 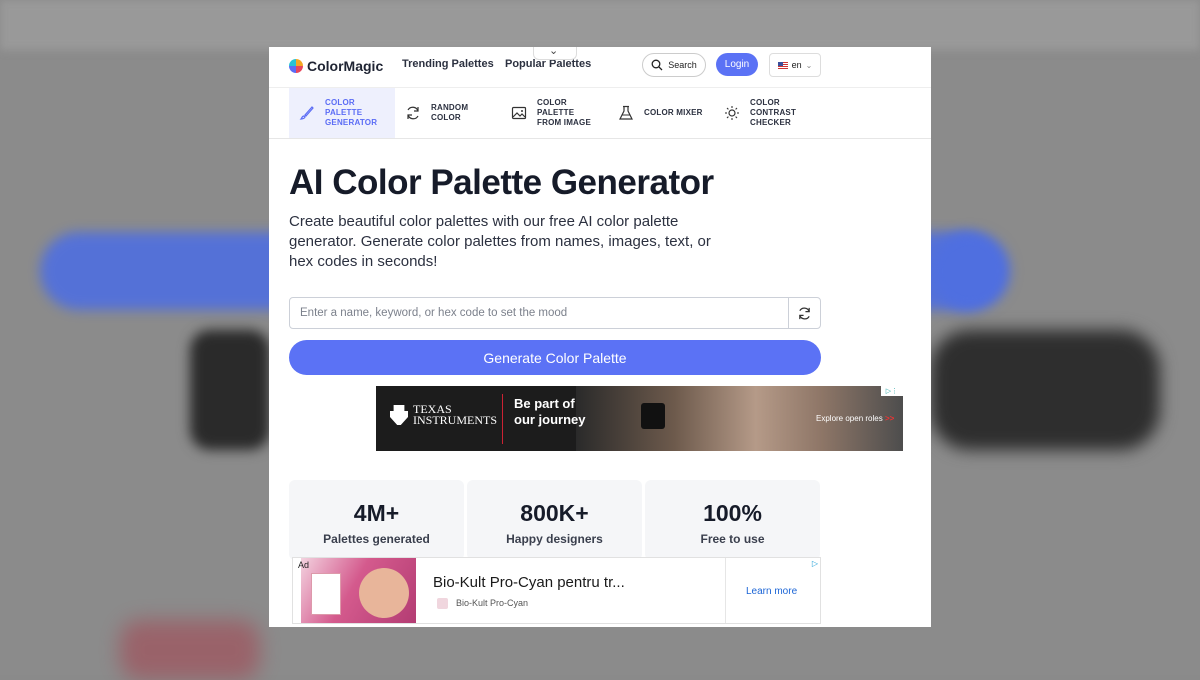 I want to click on stat-card: 100% Free to use, so click(x=732, y=520).